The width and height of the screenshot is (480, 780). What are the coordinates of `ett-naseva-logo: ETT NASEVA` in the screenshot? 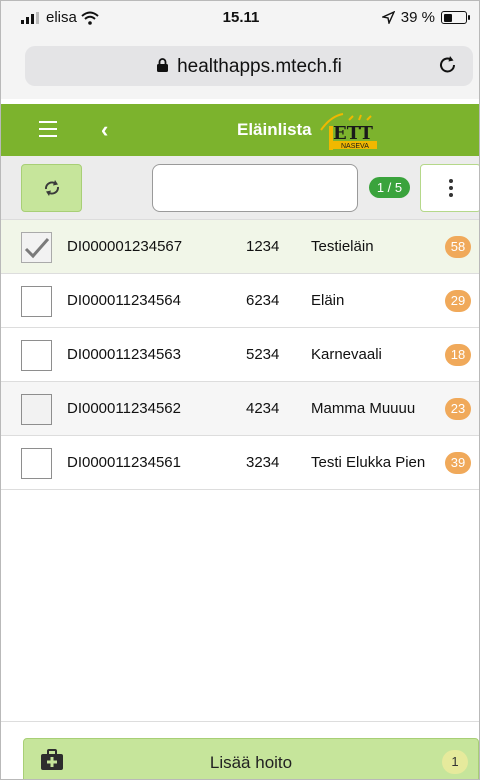 It's located at (348, 131).